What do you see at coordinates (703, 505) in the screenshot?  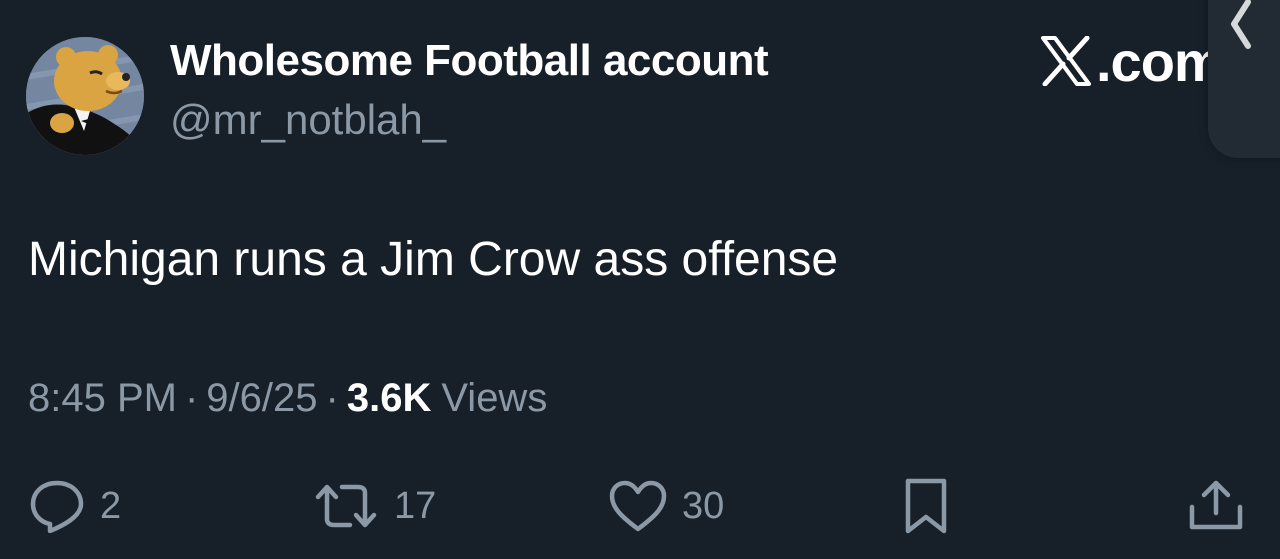 I see `like-count: 30` at bounding box center [703, 505].